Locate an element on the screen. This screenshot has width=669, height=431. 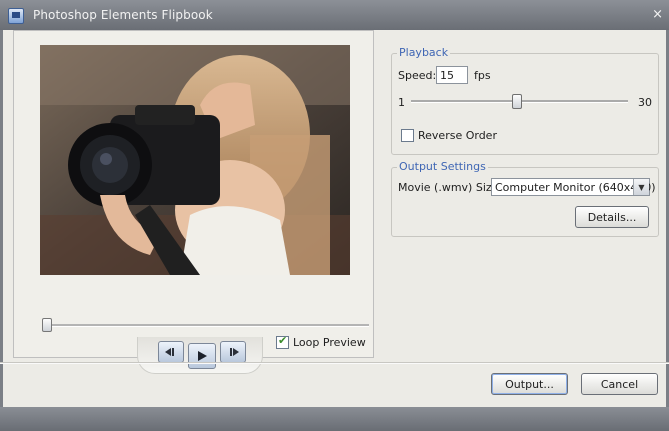
step-back-icon is located at coordinates (169, 352).